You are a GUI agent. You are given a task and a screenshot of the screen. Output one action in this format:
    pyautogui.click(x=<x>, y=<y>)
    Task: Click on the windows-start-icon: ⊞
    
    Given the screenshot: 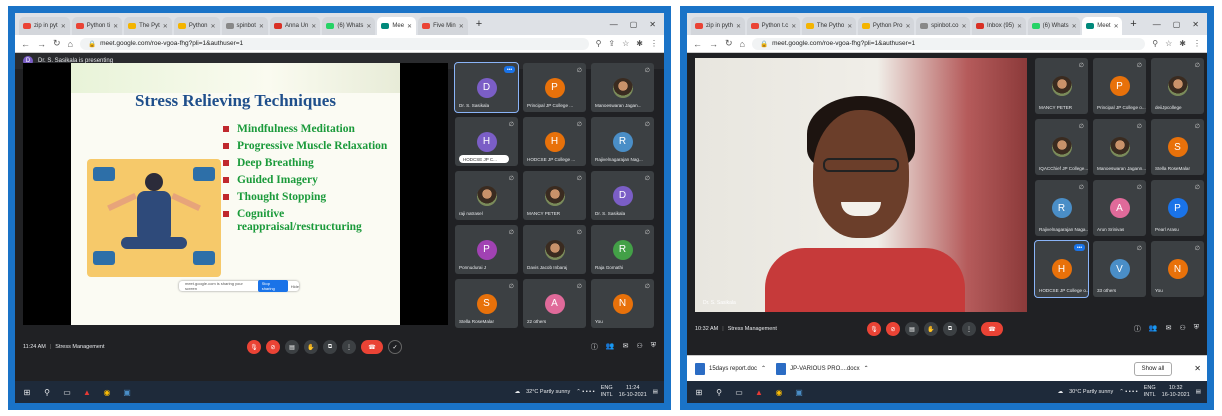 What is the action you would take?
    pyautogui.click(x=27, y=392)
    